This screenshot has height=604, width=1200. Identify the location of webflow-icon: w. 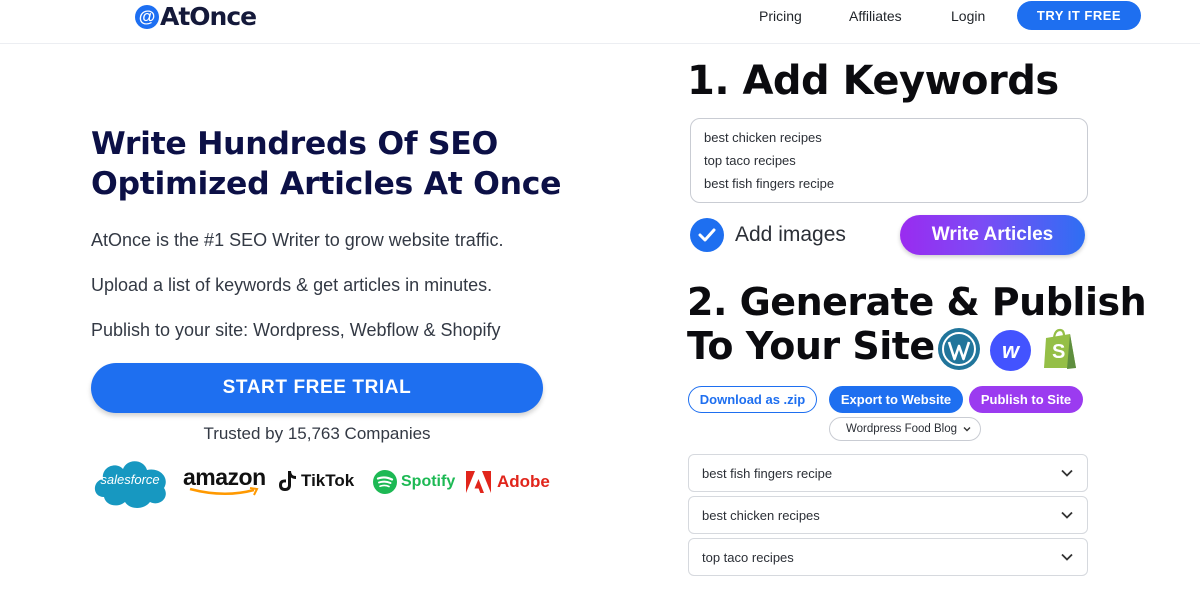
(1010, 350).